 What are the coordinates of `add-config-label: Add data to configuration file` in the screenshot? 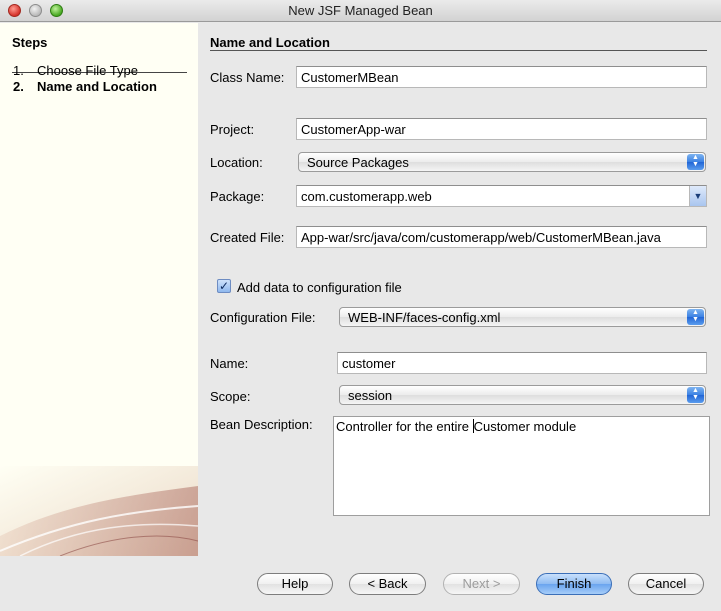 It's located at (319, 287).